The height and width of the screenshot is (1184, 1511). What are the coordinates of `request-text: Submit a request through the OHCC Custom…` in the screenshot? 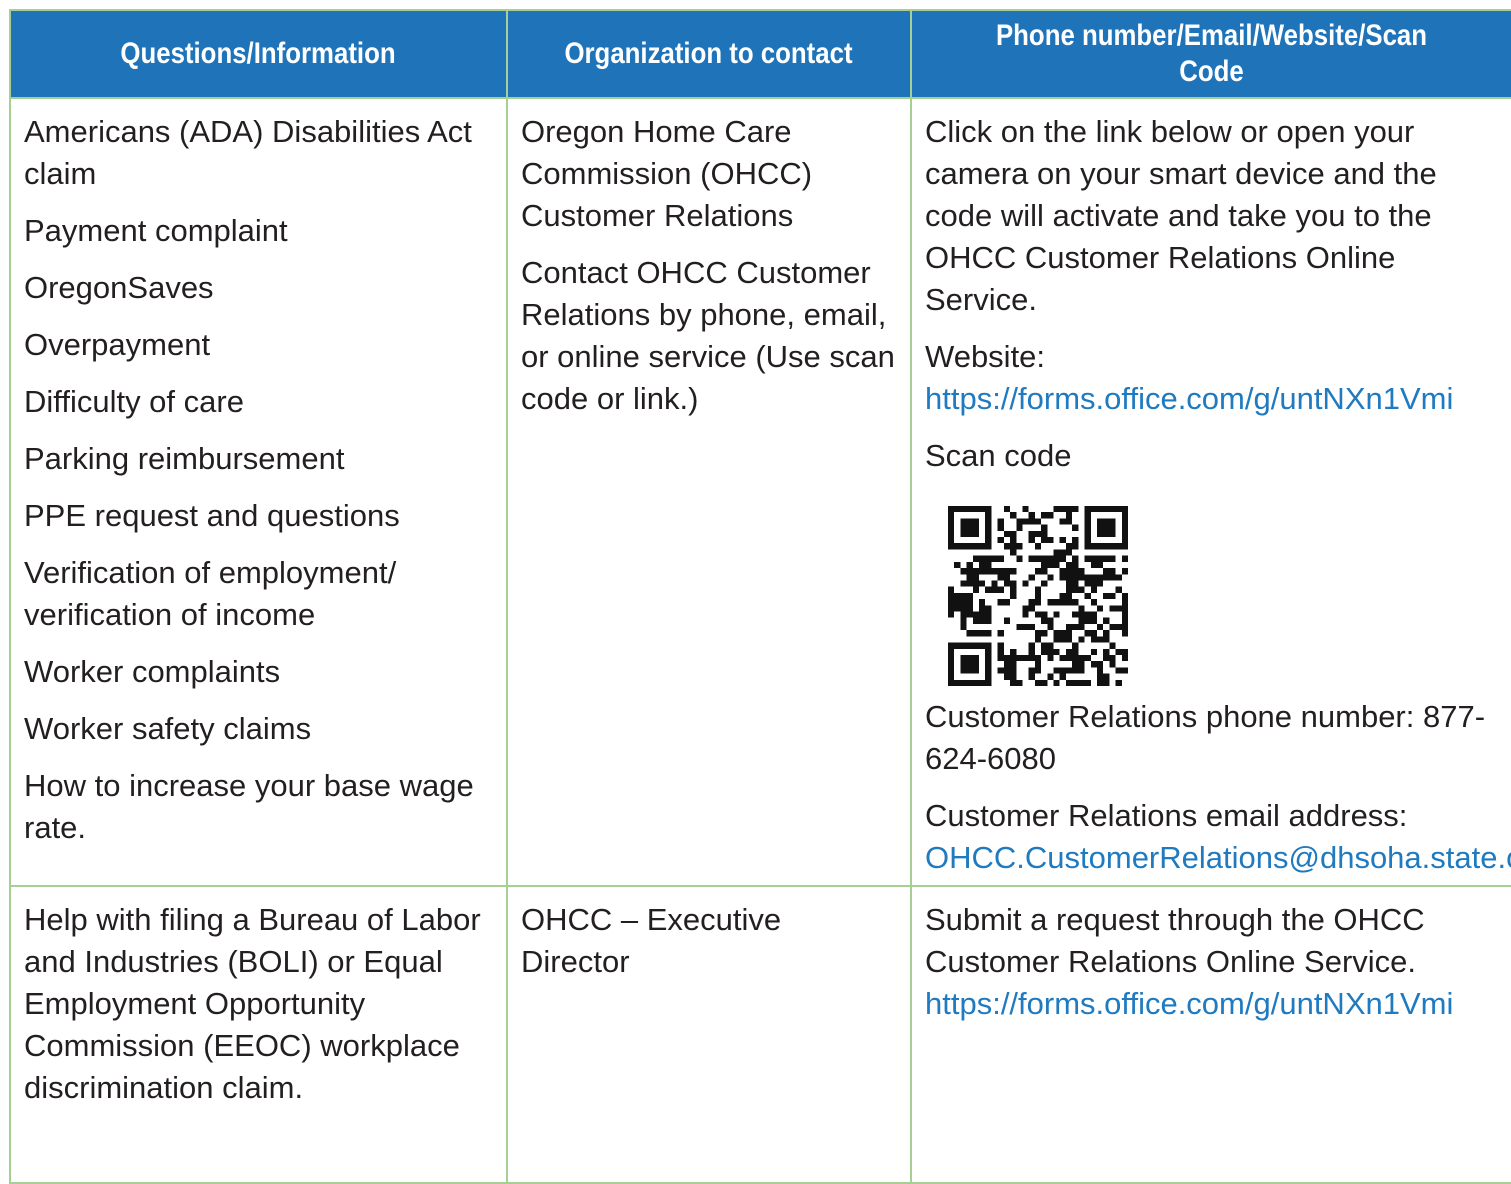 It's located at (1175, 940).